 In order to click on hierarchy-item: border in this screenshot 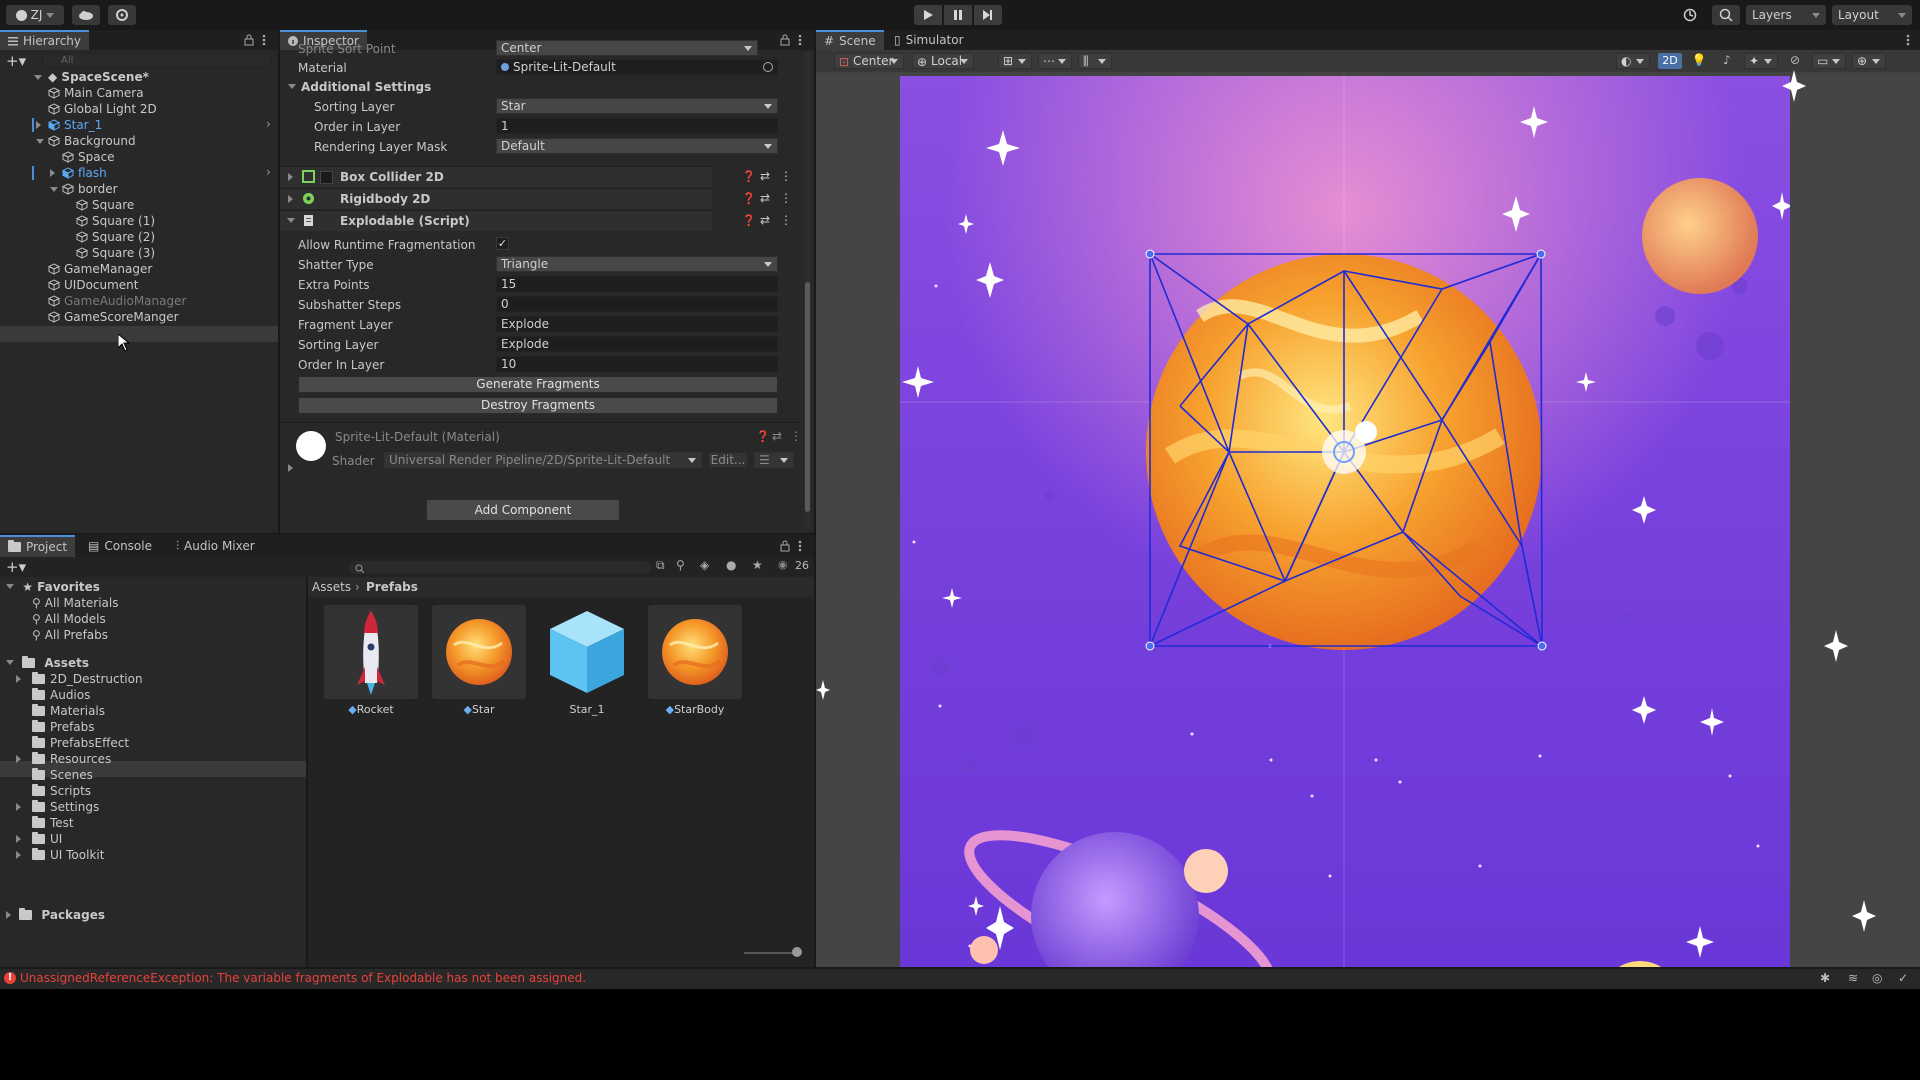, I will do `click(84, 189)`.